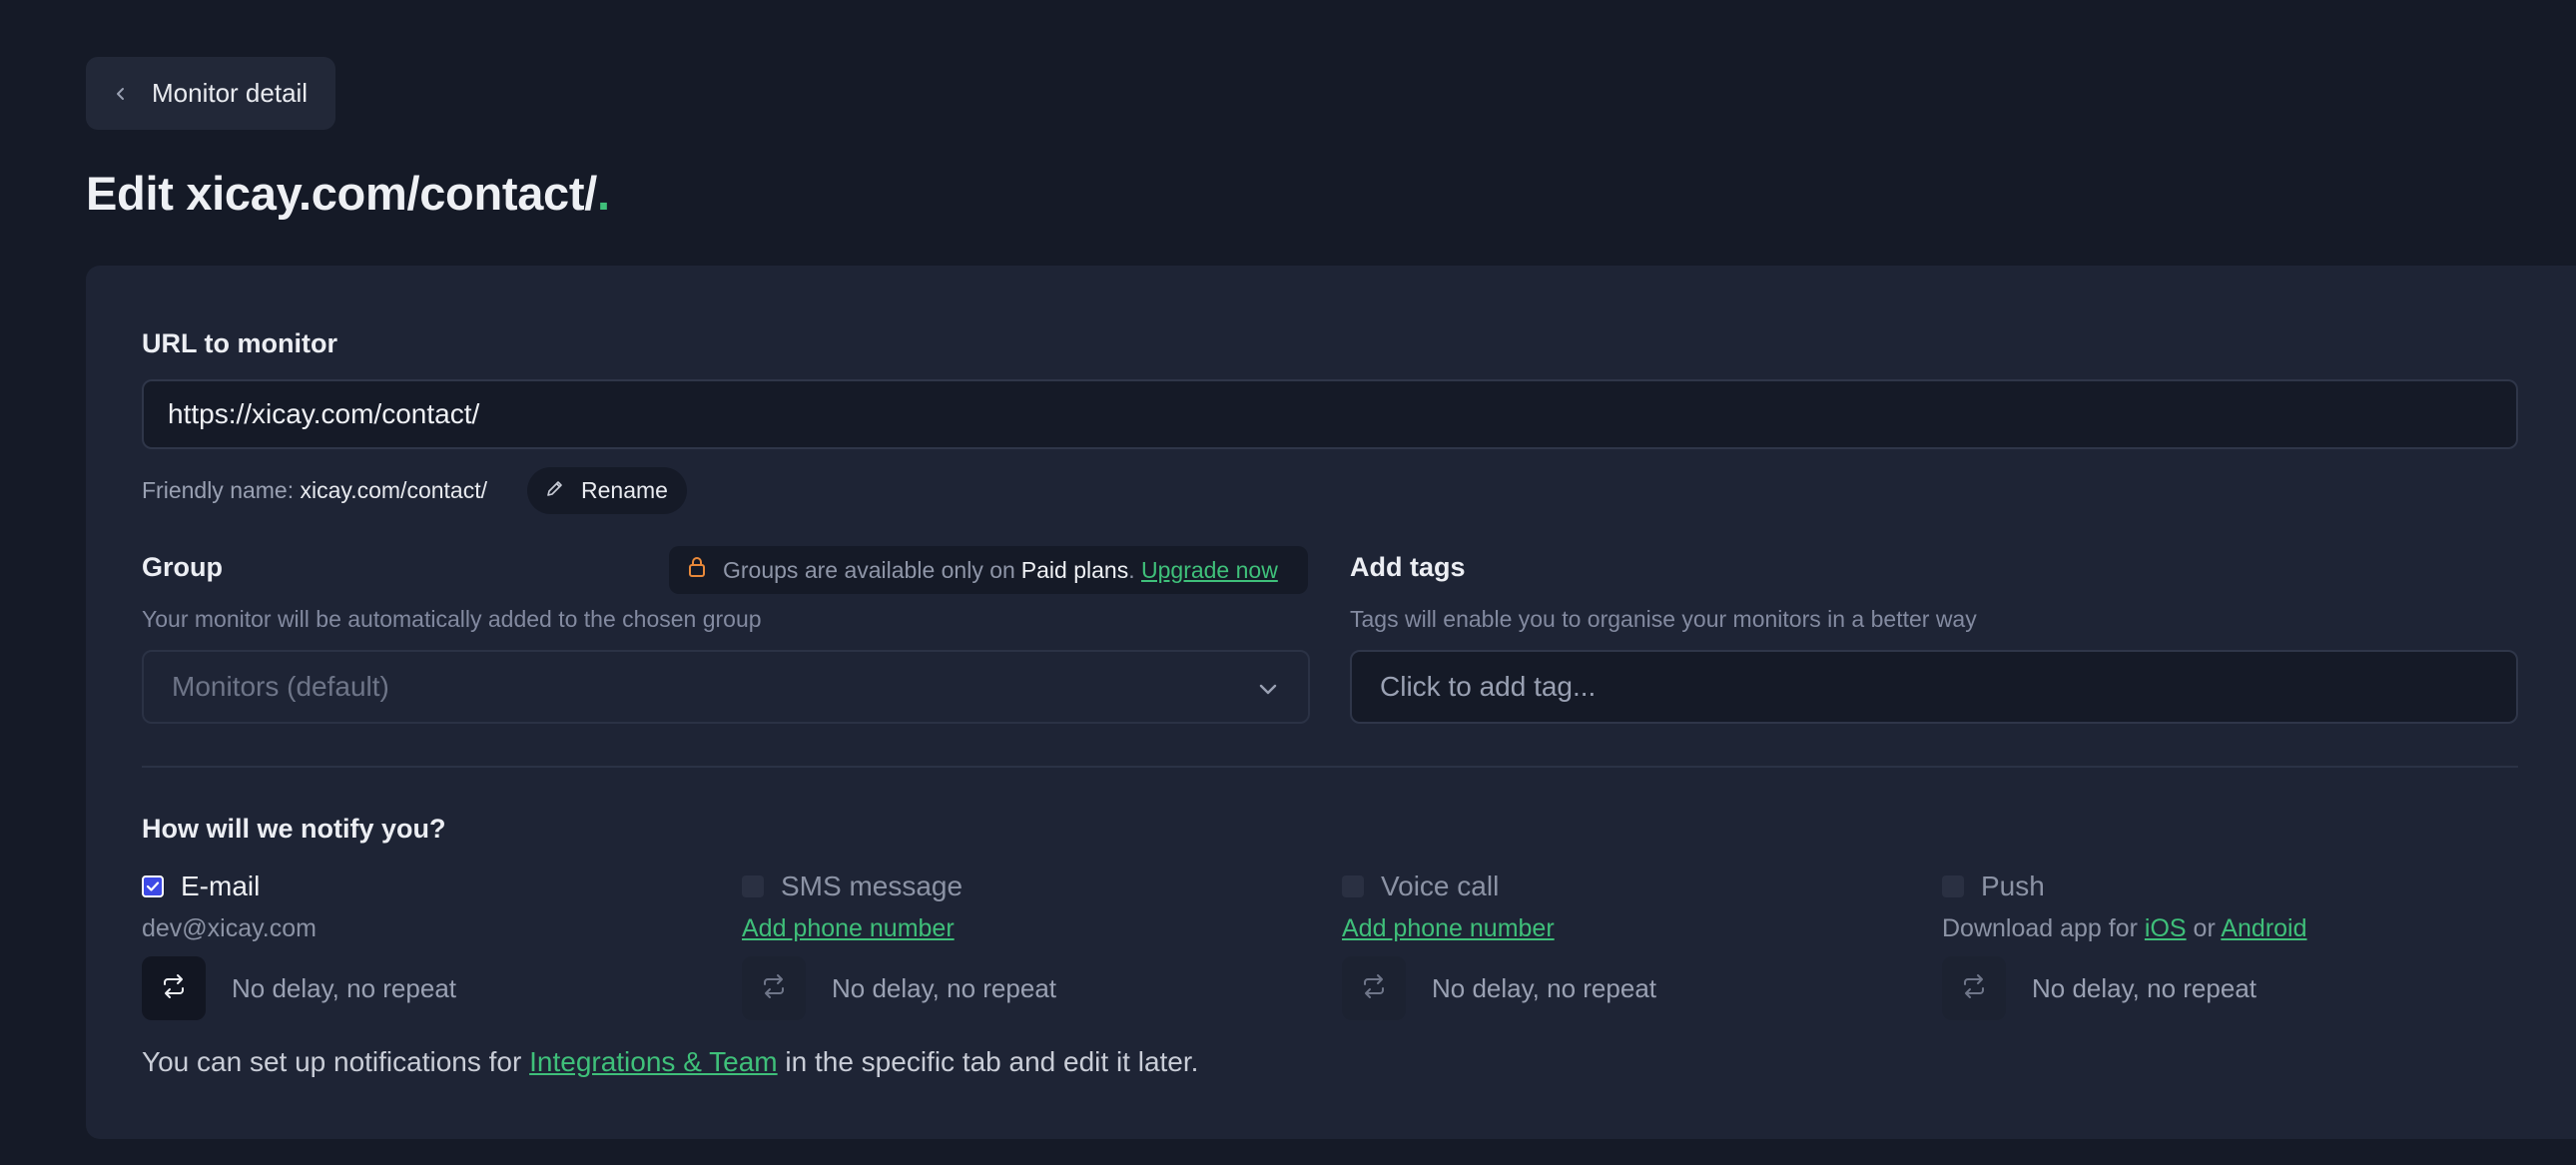 The height and width of the screenshot is (1165, 2576). What do you see at coordinates (153, 886) in the screenshot?
I see `email-checkbox` at bounding box center [153, 886].